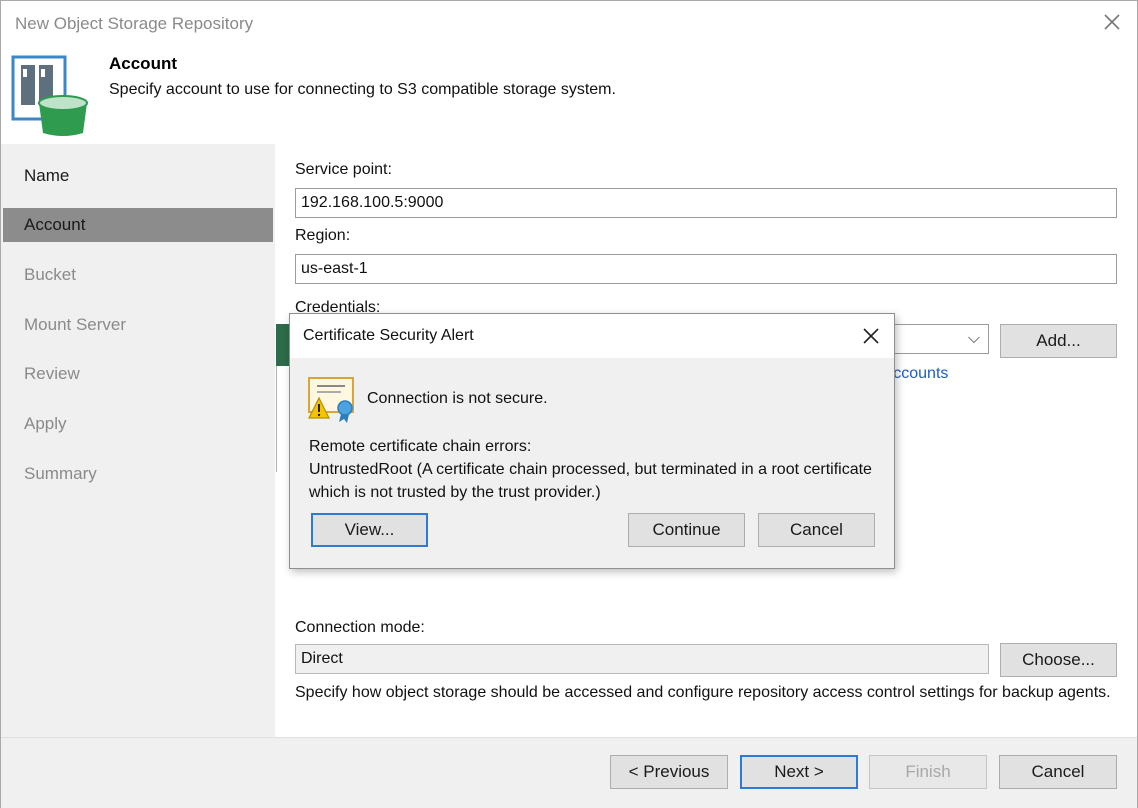 The image size is (1138, 808). Describe the element at coordinates (457, 398) in the screenshot. I see `dialog-message: Connection is not secure.` at that location.